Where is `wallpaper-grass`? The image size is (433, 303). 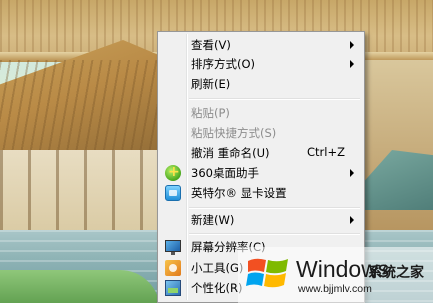
wallpaper-grass is located at coordinates (80, 286).